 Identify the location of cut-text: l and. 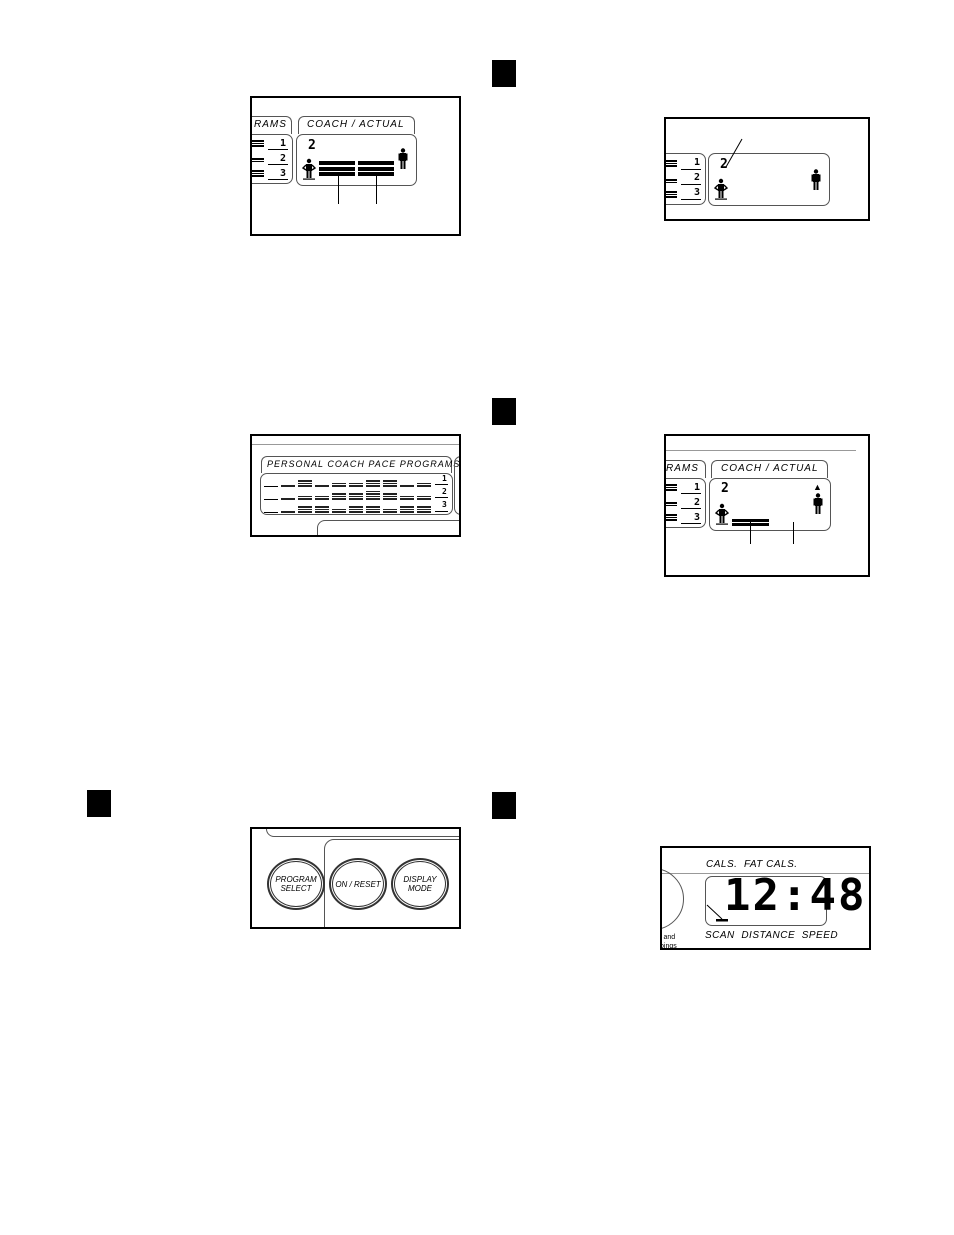
(668, 937).